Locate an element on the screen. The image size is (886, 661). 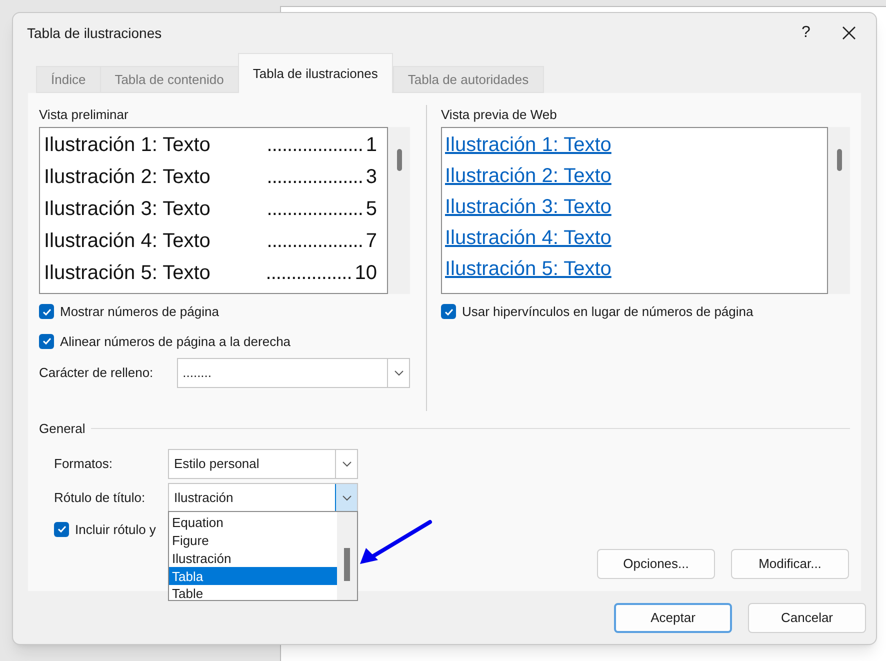
window-title: Tabla de ilustraciones is located at coordinates (95, 33).